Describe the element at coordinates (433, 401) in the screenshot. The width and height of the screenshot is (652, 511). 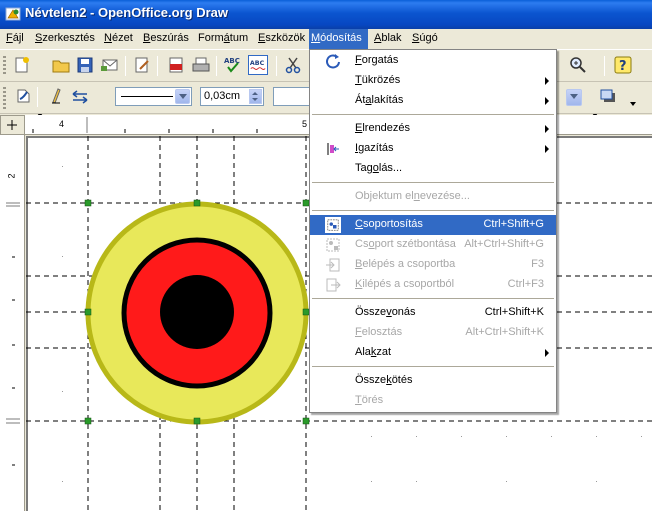
I see `menu-item-break: Törés` at that location.